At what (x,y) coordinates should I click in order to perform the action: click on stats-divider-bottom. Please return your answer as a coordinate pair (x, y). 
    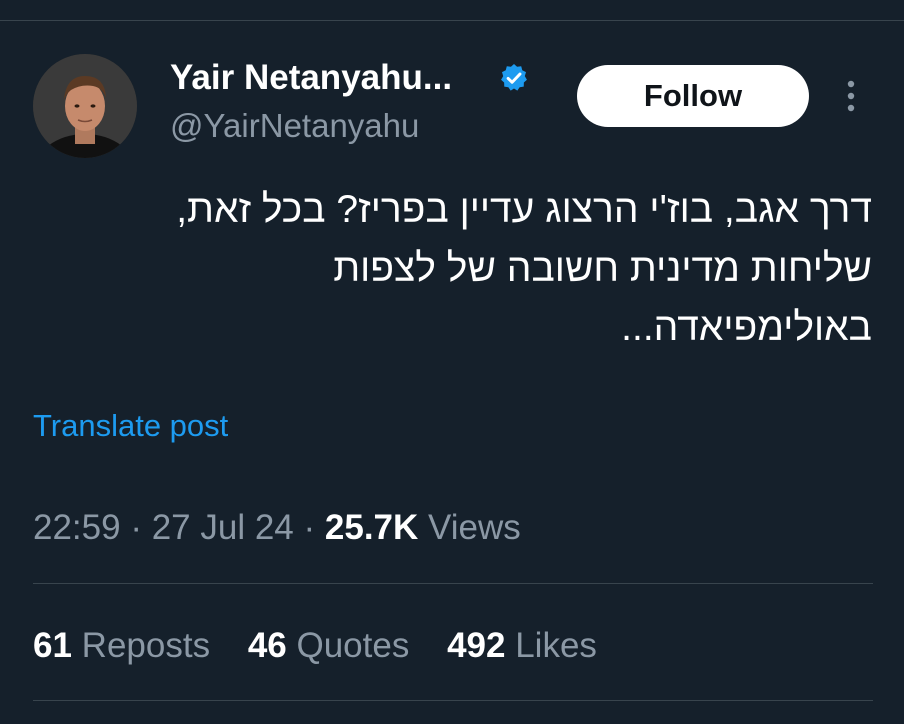
    Looking at the image, I should click on (453, 700).